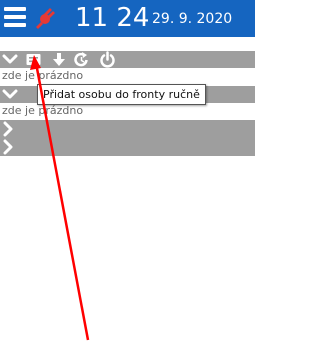 This screenshot has height=354, width=320. Describe the element at coordinates (121, 94) in the screenshot. I see `tooltip: Přidat osobu do fronty ručně` at that location.